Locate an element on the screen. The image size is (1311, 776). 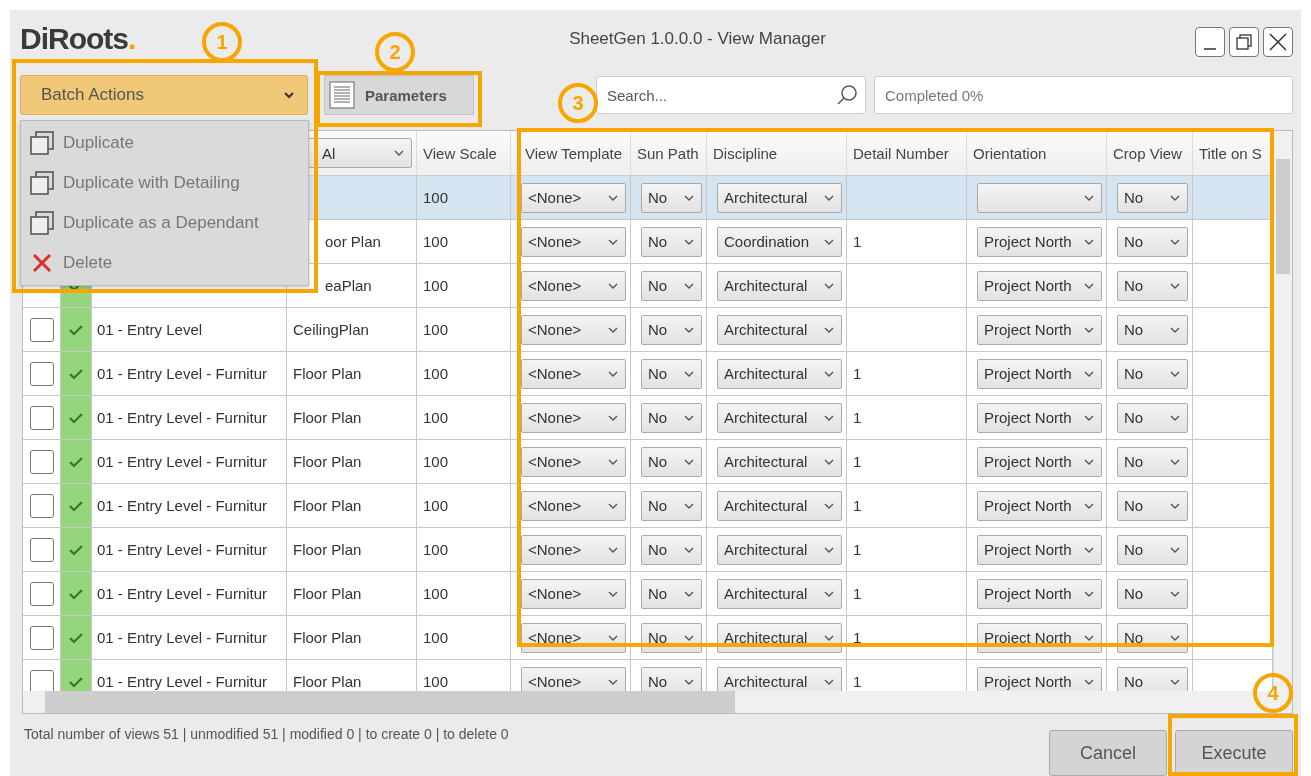
column-header: Orientation is located at coordinates (1037, 153).